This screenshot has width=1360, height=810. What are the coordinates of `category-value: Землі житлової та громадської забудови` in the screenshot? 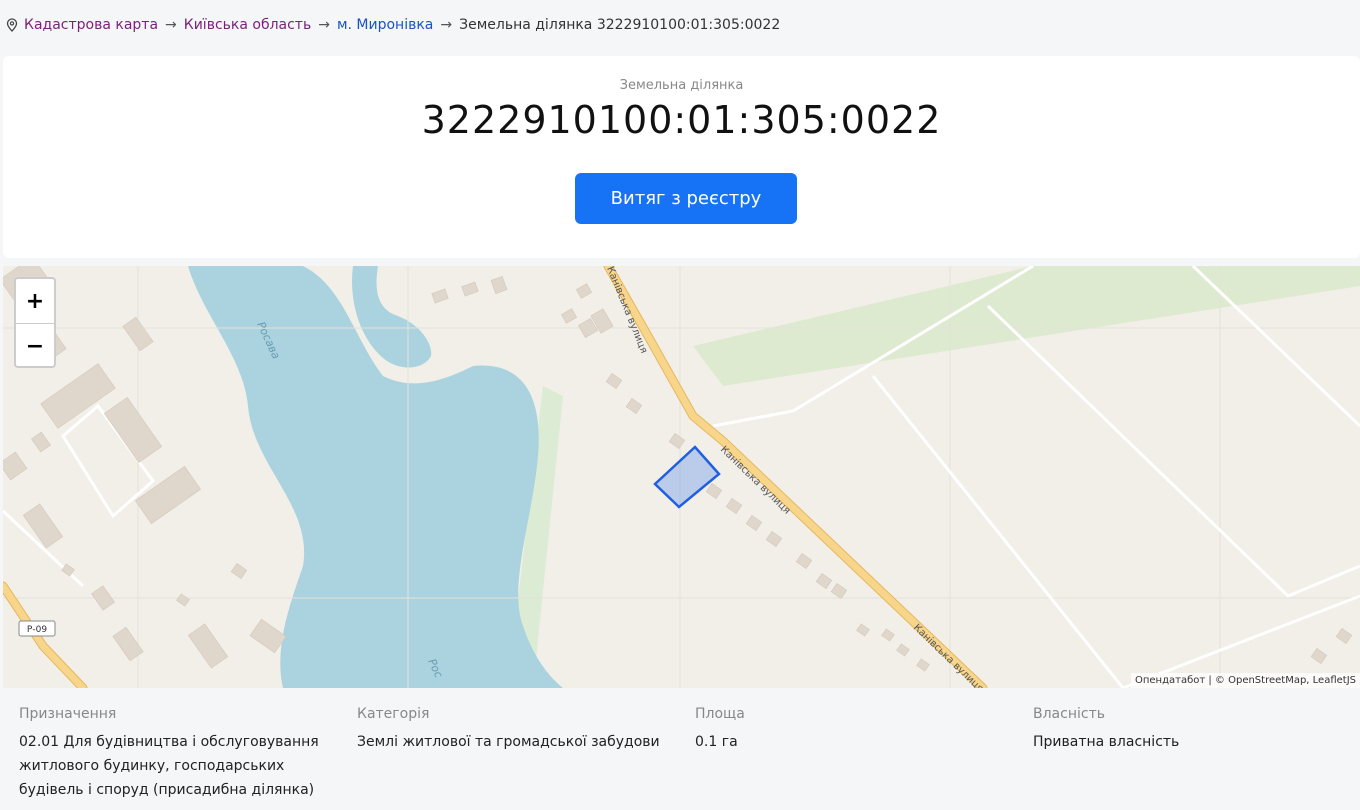 It's located at (508, 742).